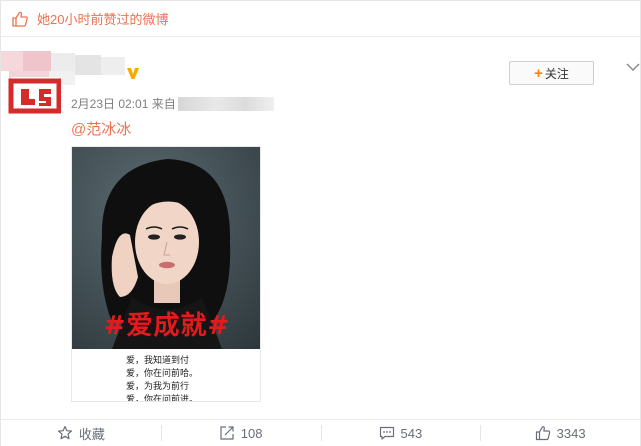 The height and width of the screenshot is (446, 641). Describe the element at coordinates (571, 433) in the screenshot. I see `like-count: 3343` at that location.